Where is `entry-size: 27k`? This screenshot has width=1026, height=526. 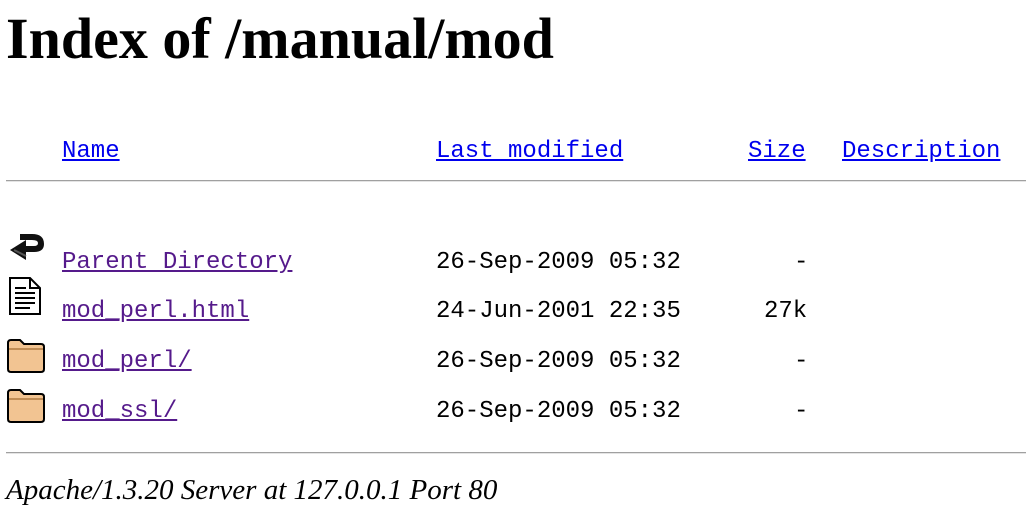 entry-size: 27k is located at coordinates (786, 311).